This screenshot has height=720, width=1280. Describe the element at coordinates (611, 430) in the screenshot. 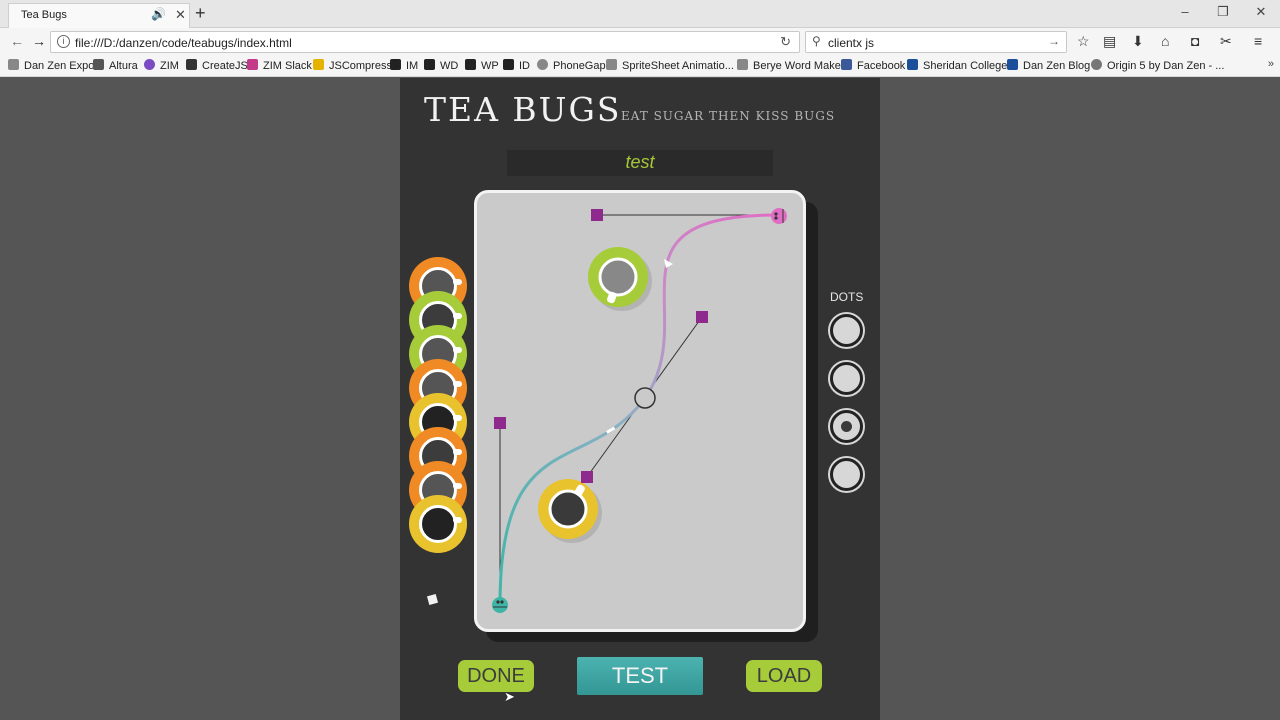

I see `path-marker` at that location.